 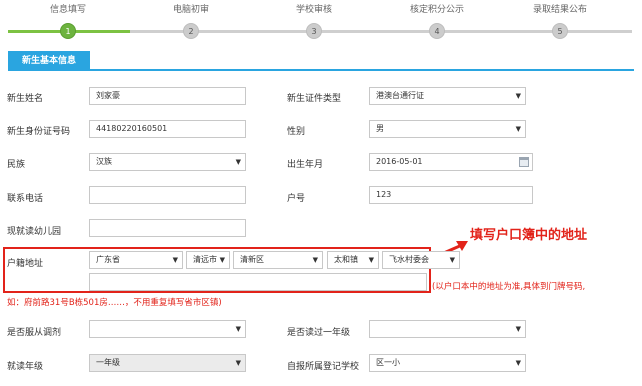 I want to click on hukou-district-value: 清新区, so click(x=252, y=259).